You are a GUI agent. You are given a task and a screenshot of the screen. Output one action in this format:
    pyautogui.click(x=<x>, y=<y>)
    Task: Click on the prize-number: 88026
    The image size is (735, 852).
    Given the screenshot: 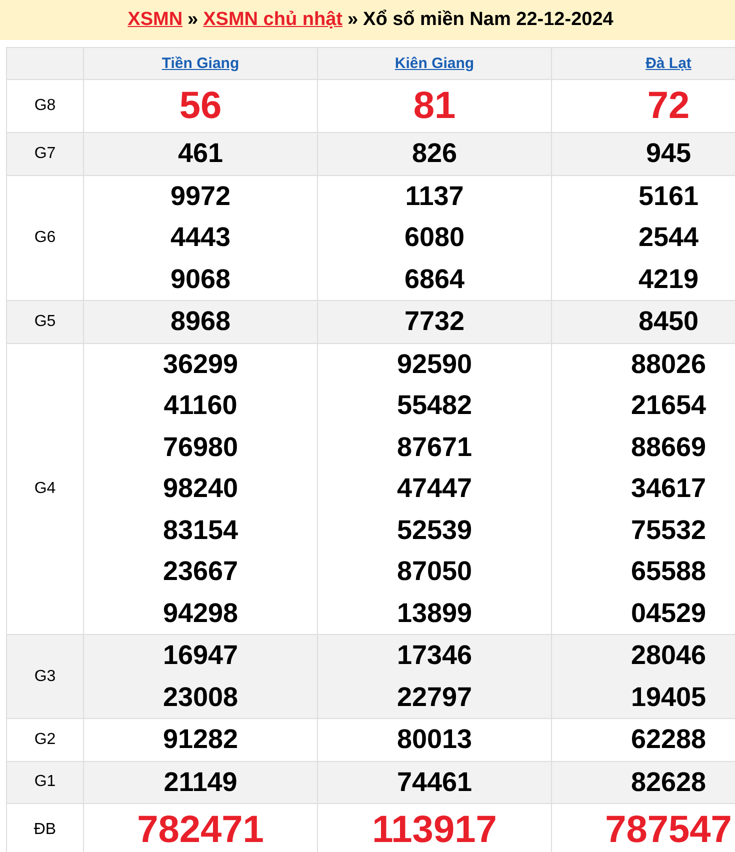 What is the action you would take?
    pyautogui.click(x=668, y=364)
    